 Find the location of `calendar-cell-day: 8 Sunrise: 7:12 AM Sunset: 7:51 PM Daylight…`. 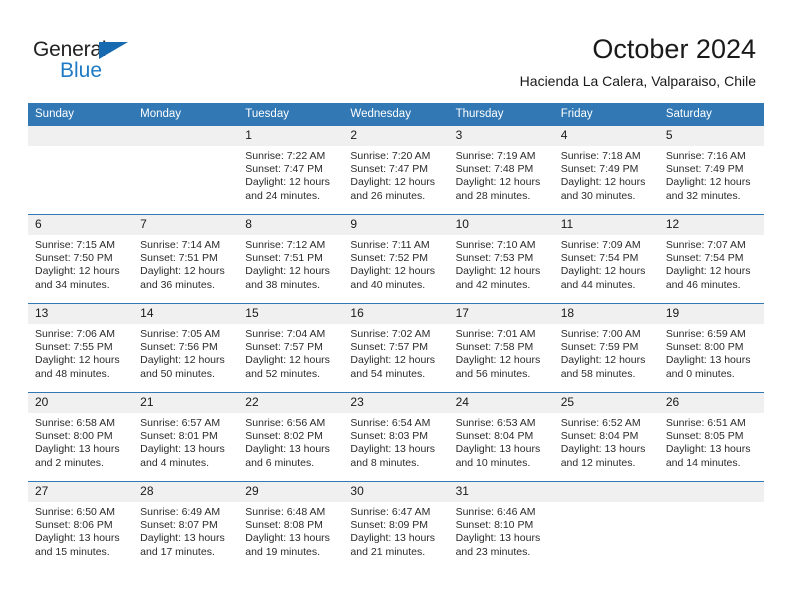

calendar-cell-day: 8 Sunrise: 7:12 AM Sunset: 7:51 PM Daylight… is located at coordinates (291, 259).